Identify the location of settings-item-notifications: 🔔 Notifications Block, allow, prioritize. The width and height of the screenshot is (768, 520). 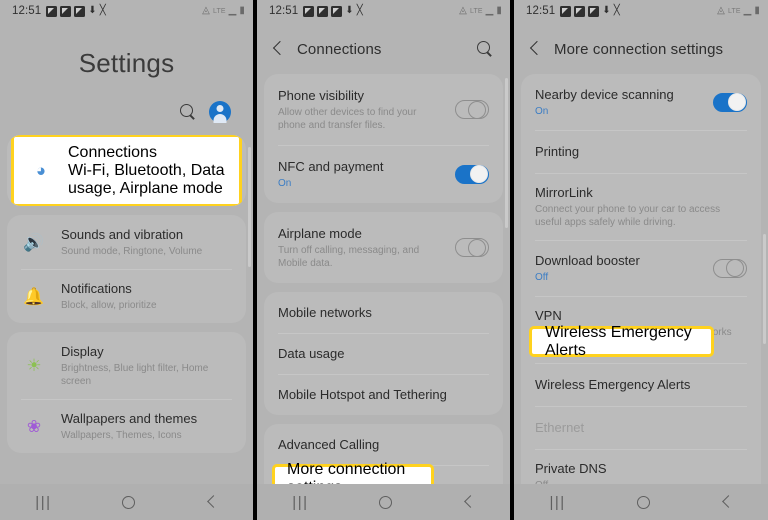
(126, 296).